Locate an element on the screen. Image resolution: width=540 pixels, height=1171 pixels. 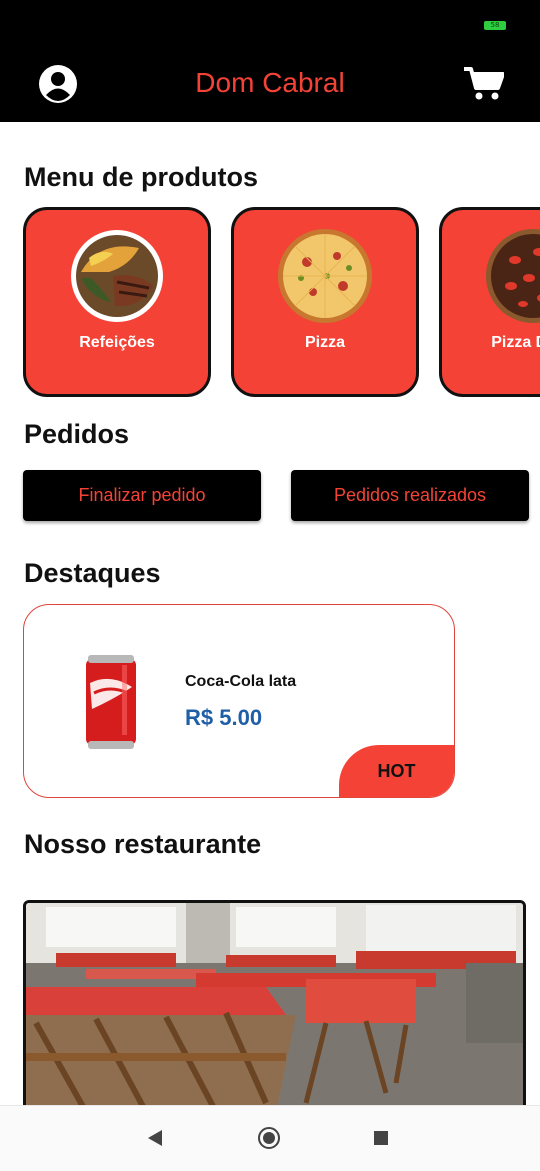
restaurant-section-title: Nosso restaurante is located at coordinates (143, 844).